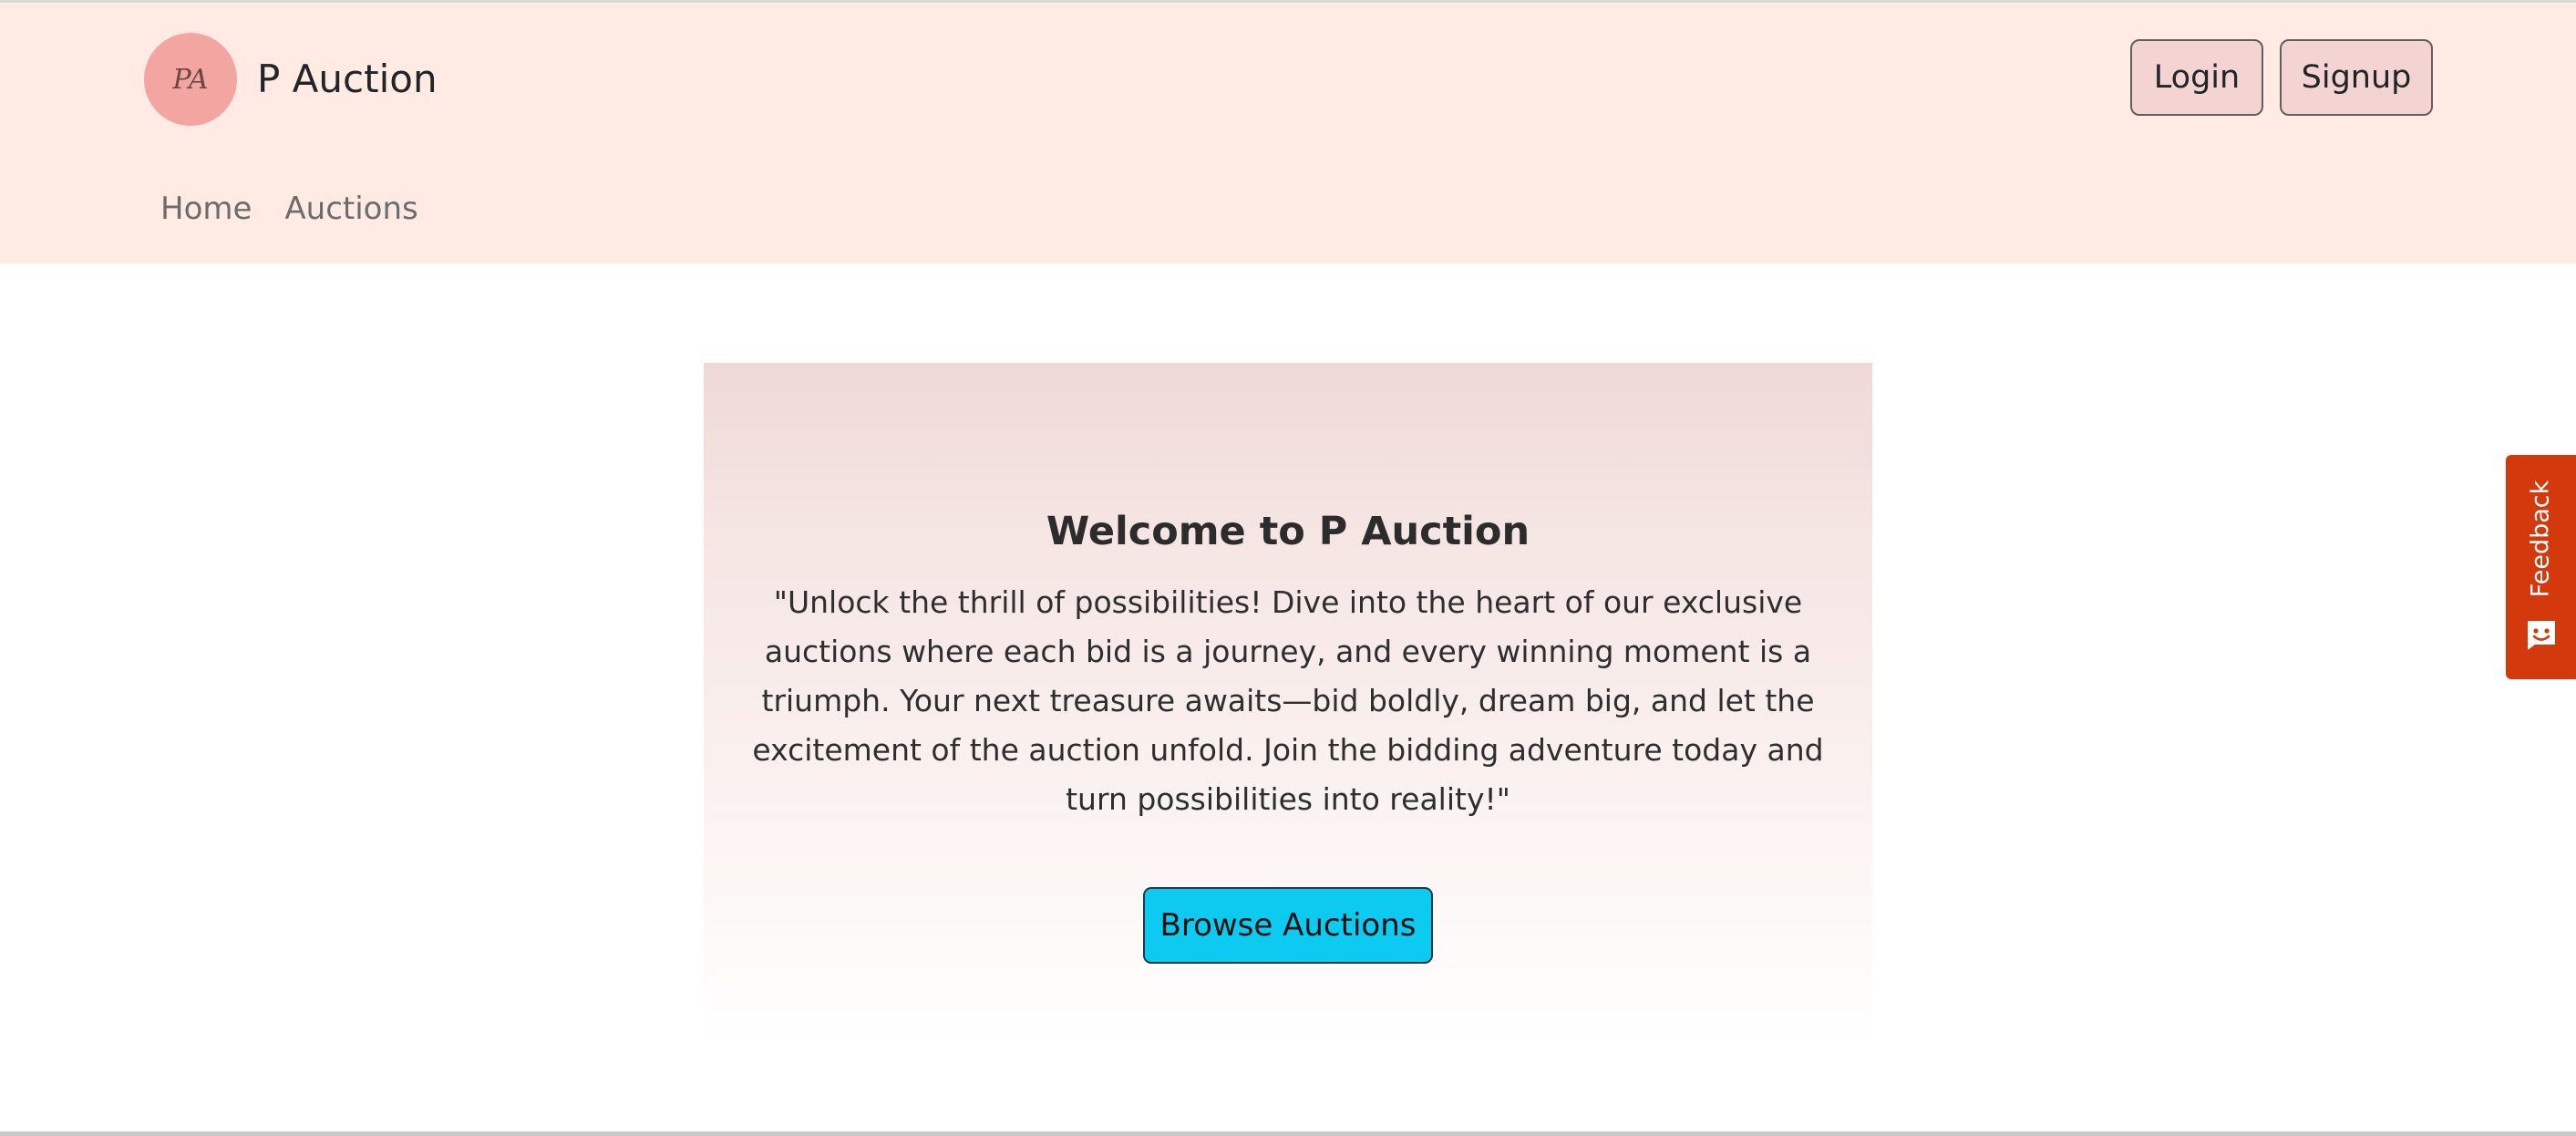 Image resolution: width=2576 pixels, height=1136 pixels. What do you see at coordinates (347, 79) in the screenshot?
I see `brand-name: P Auction` at bounding box center [347, 79].